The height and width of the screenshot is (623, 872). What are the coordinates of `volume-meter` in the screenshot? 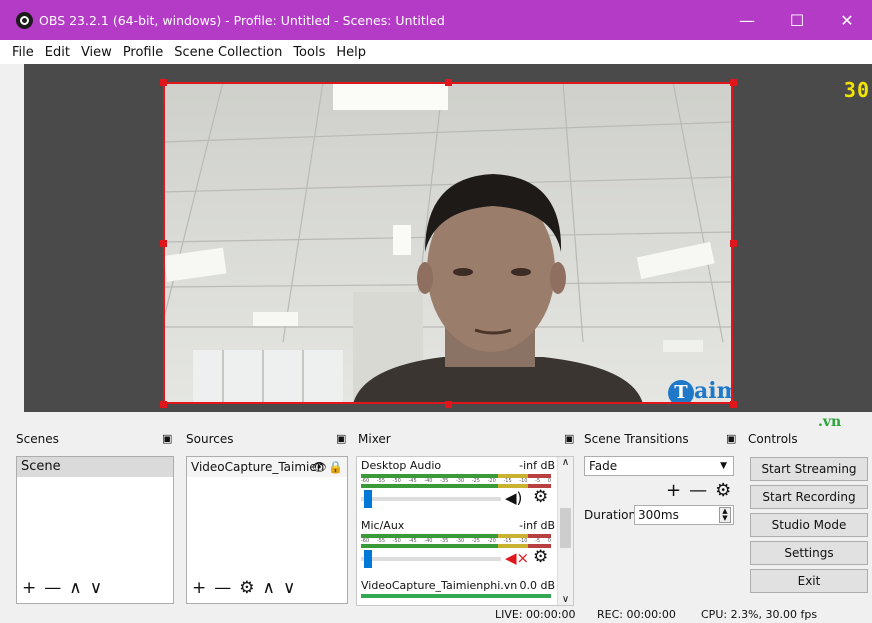 It's located at (456, 596).